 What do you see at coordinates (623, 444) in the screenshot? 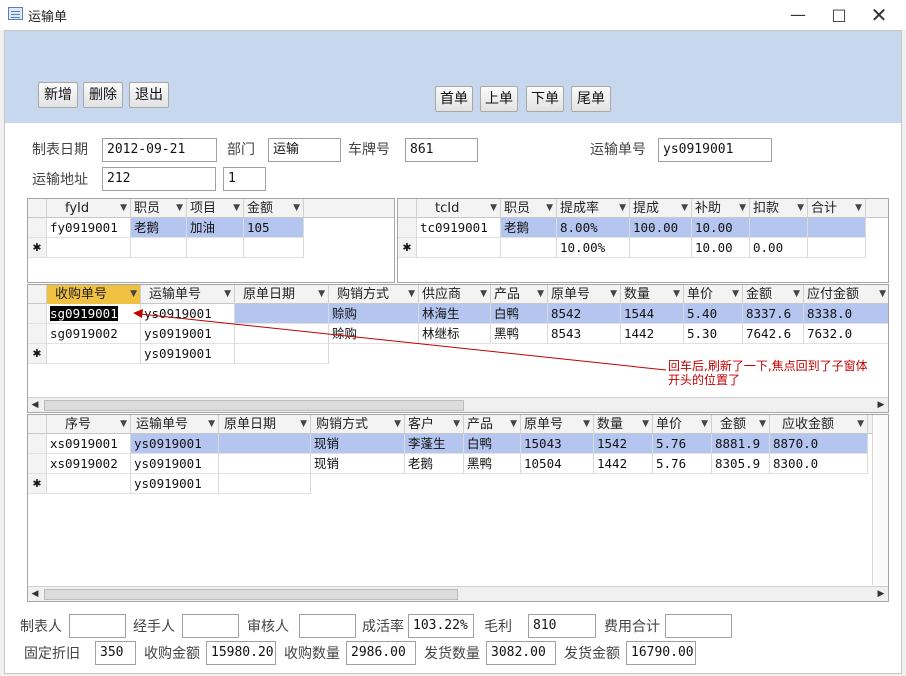
I see `sales-cell-qty: 1542` at bounding box center [623, 444].